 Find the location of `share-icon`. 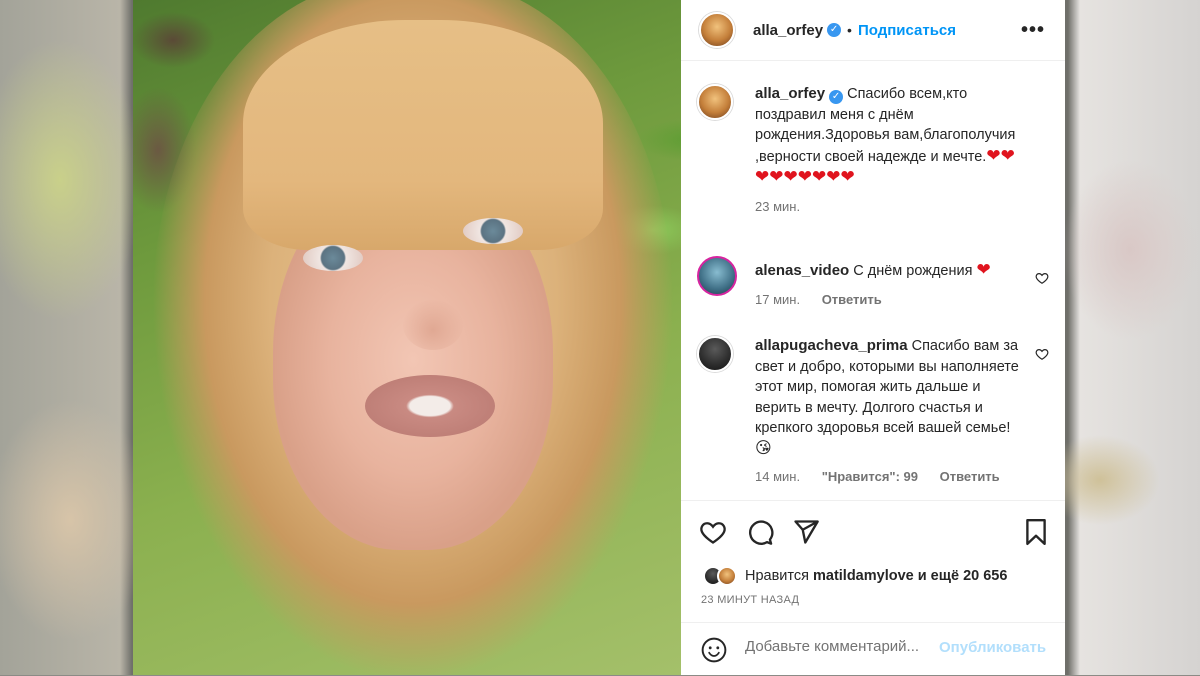

share-icon is located at coordinates (806, 532).